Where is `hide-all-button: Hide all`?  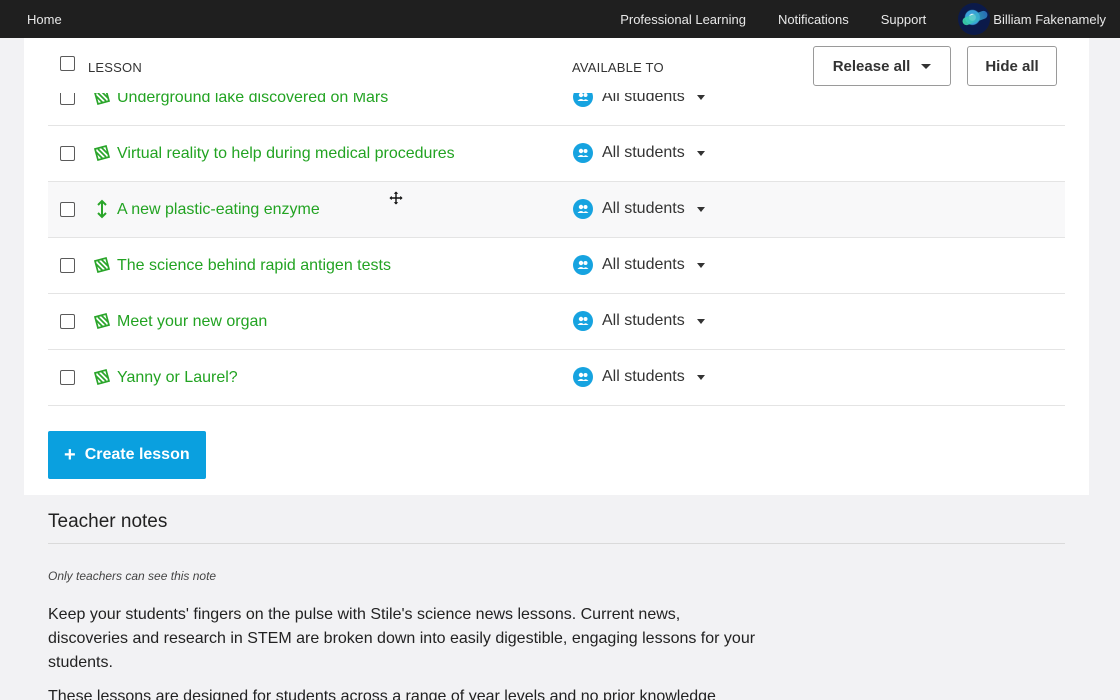
hide-all-button: Hide all is located at coordinates (1012, 66).